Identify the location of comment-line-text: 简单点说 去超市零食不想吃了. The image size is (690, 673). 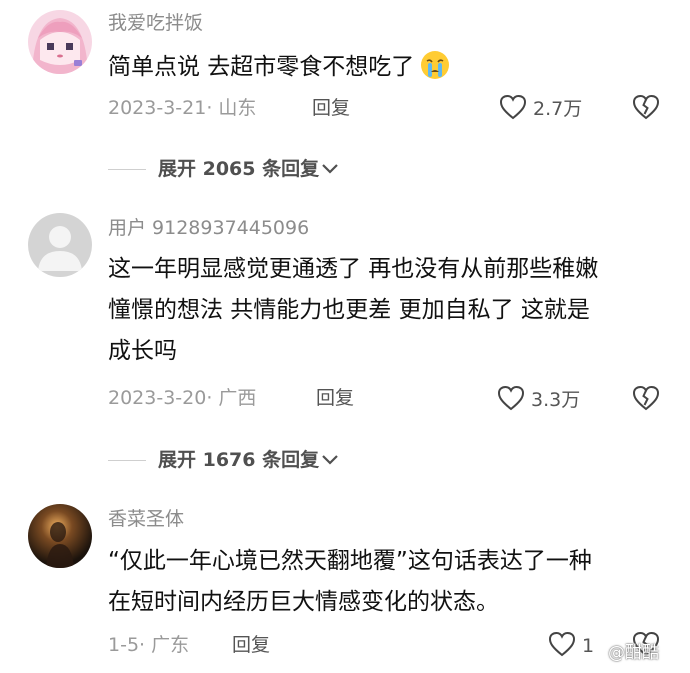
(261, 67).